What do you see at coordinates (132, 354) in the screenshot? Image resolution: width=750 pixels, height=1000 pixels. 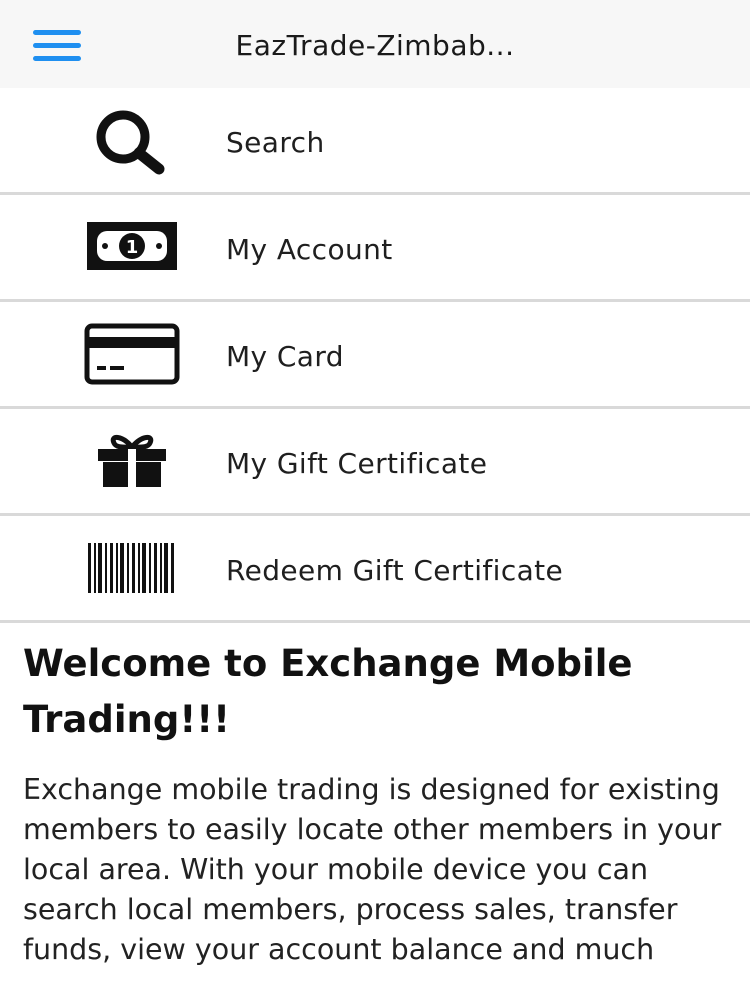 I see `credit-card-icon` at bounding box center [132, 354].